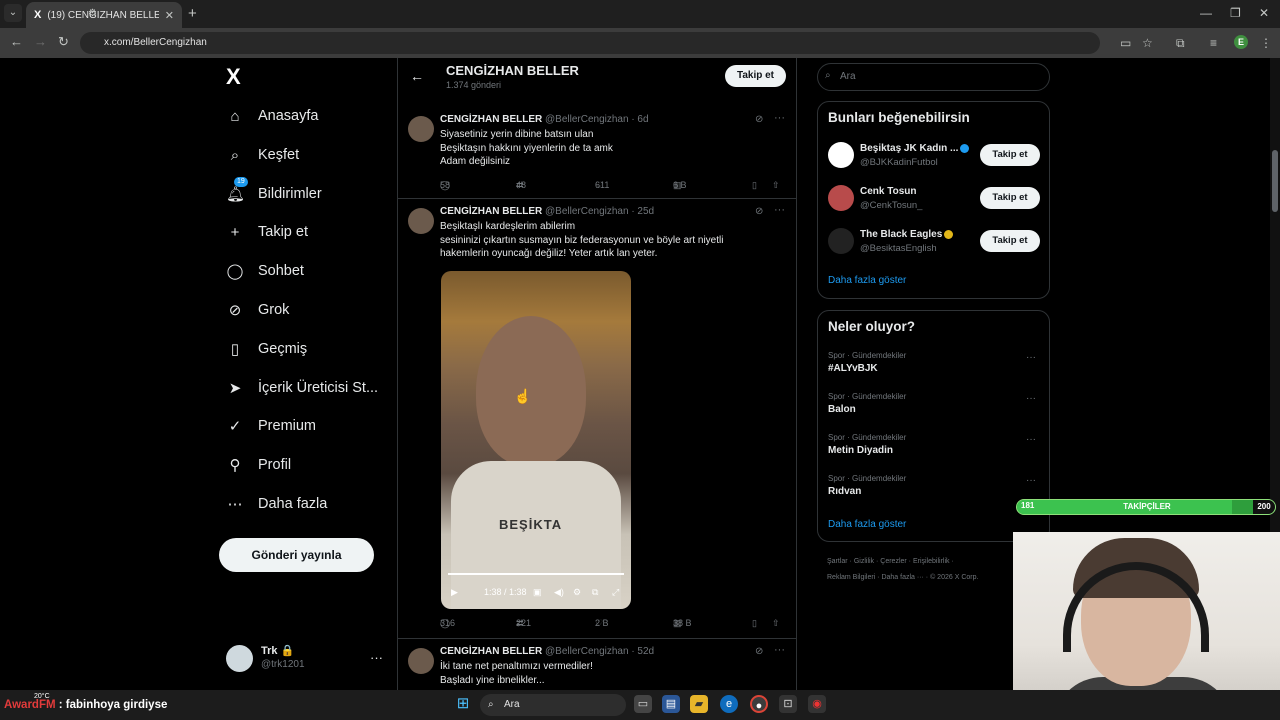 This screenshot has width=1280, height=720. I want to click on suggestion-name: The Black Eagles, so click(907, 234).